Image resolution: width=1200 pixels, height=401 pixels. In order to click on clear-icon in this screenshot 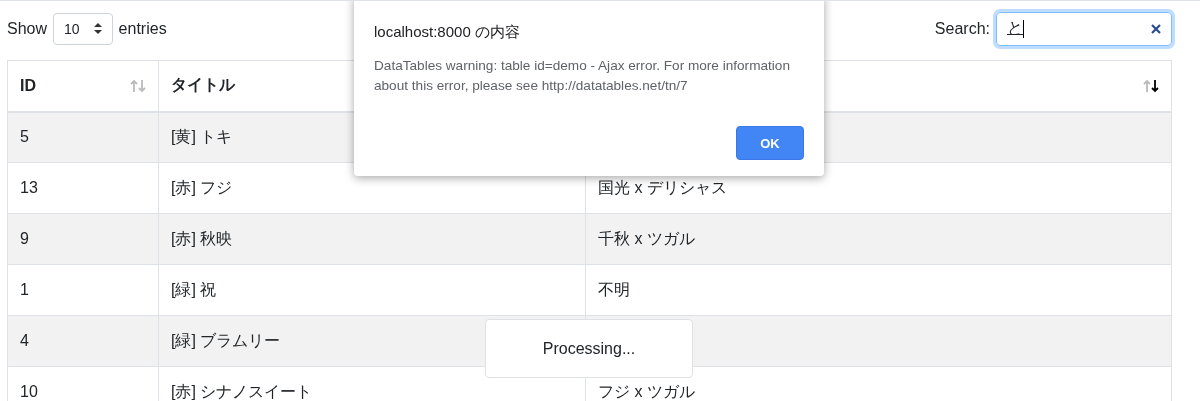, I will do `click(1156, 28)`.